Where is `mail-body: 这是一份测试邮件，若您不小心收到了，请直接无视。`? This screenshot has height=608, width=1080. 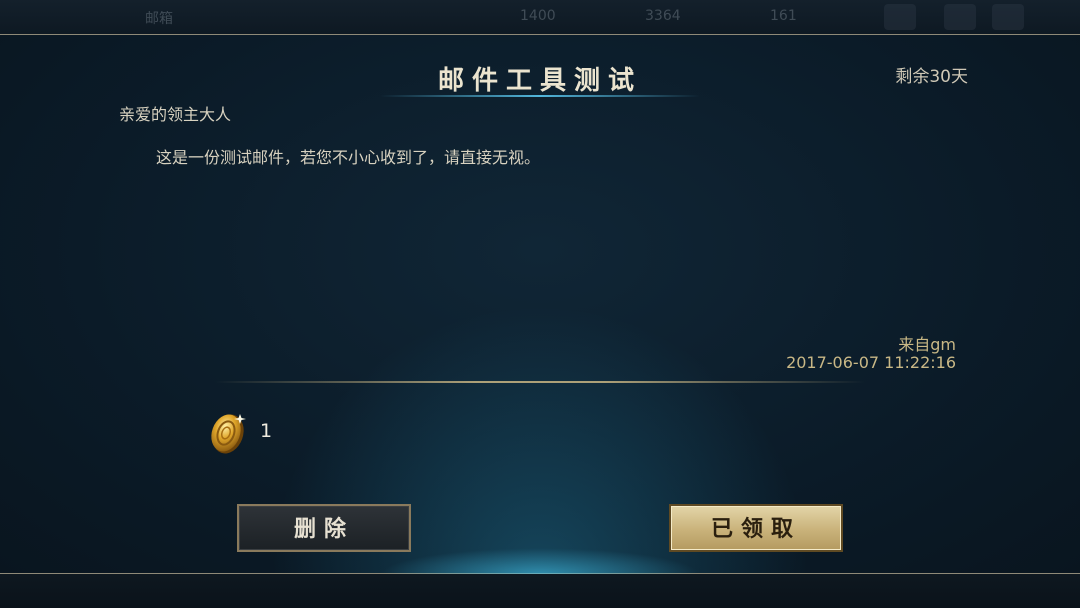
mail-body: 这是一份测试邮件，若您不小心收到了，请直接无视。 is located at coordinates (348, 157).